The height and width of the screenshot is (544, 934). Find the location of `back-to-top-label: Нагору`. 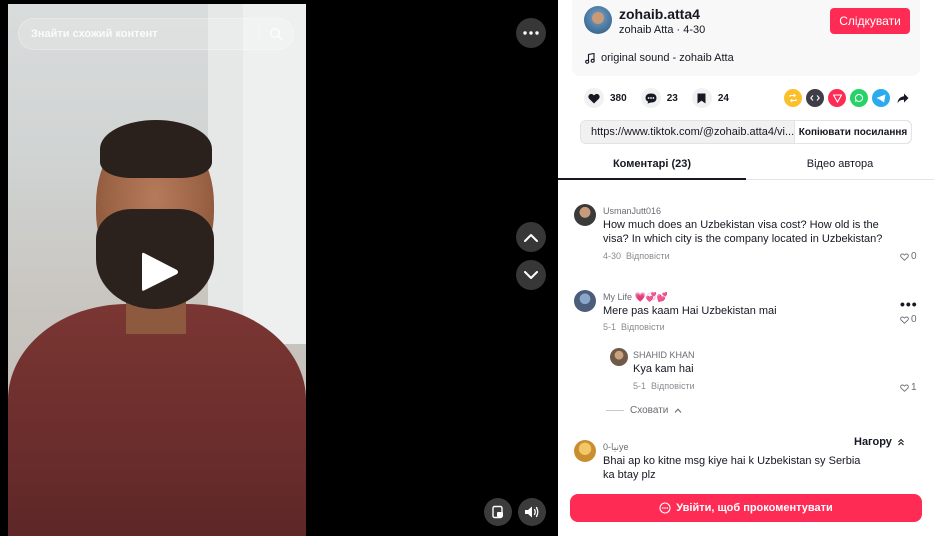

back-to-top-label: Нагору is located at coordinates (873, 442).